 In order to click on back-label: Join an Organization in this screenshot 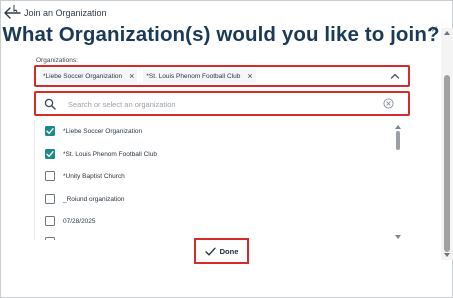, I will do `click(65, 13)`.